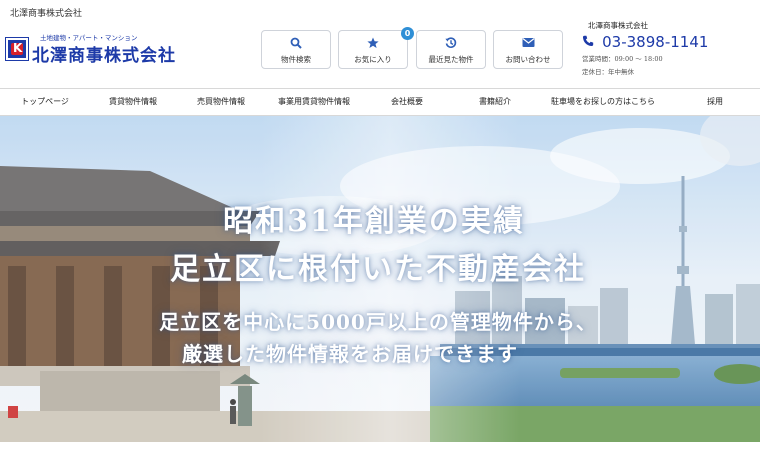  I want to click on hero-headline-2: 足立区に根付いた不動産会社, so click(378, 269).